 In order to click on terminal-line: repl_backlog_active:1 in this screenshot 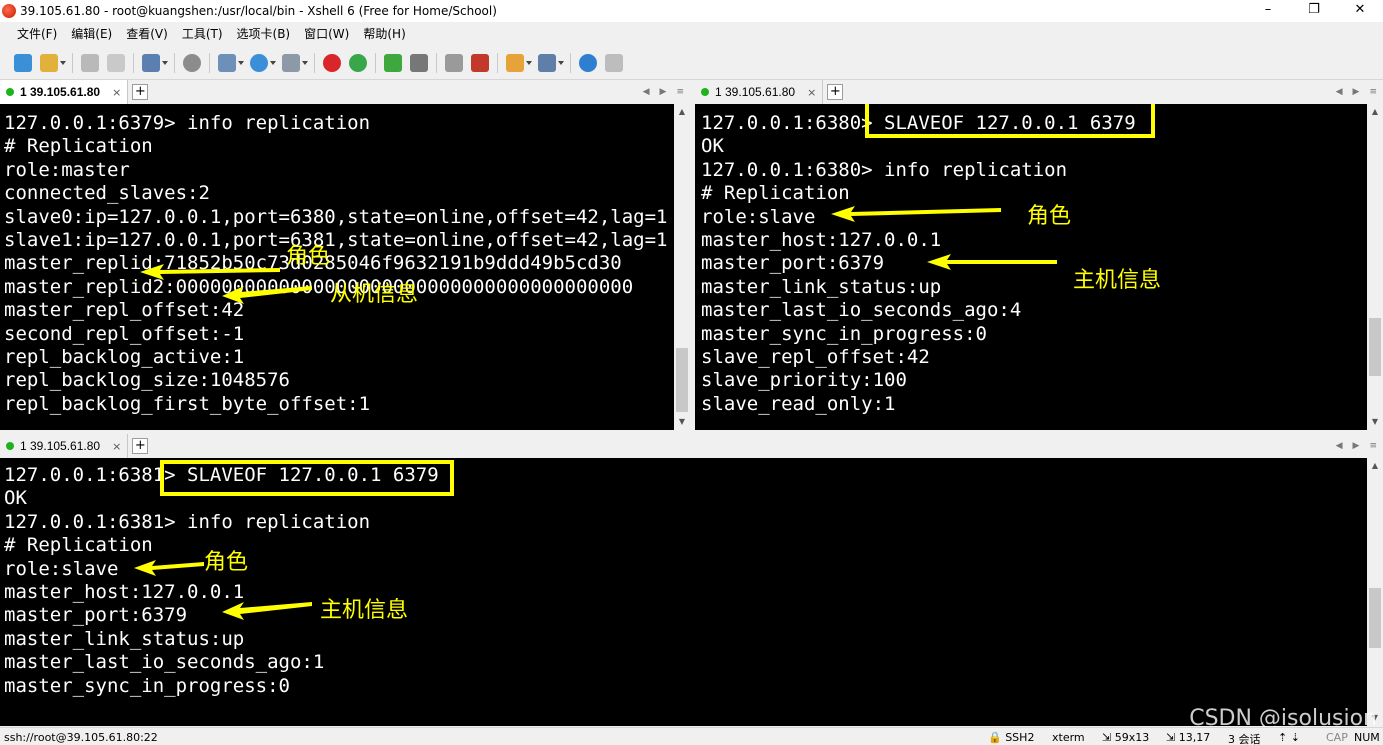, I will do `click(124, 356)`.